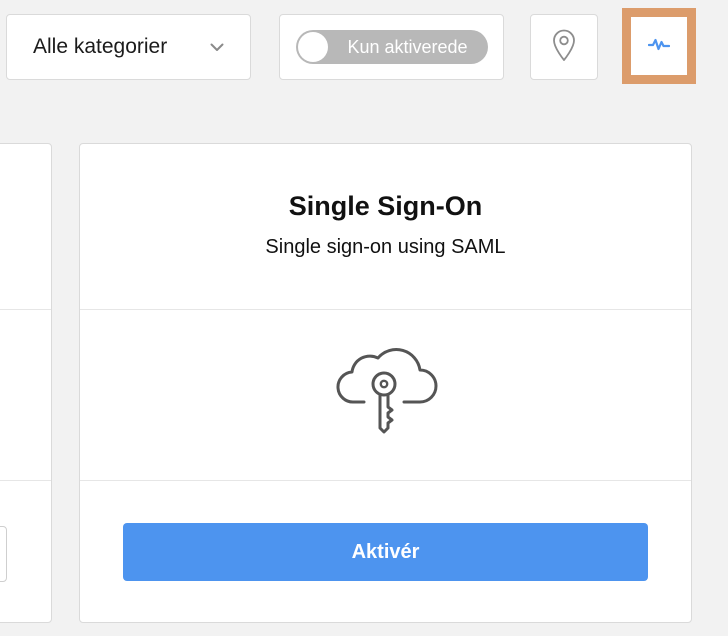 The width and height of the screenshot is (728, 636). What do you see at coordinates (386, 391) in the screenshot?
I see `cloud-key-icon` at bounding box center [386, 391].